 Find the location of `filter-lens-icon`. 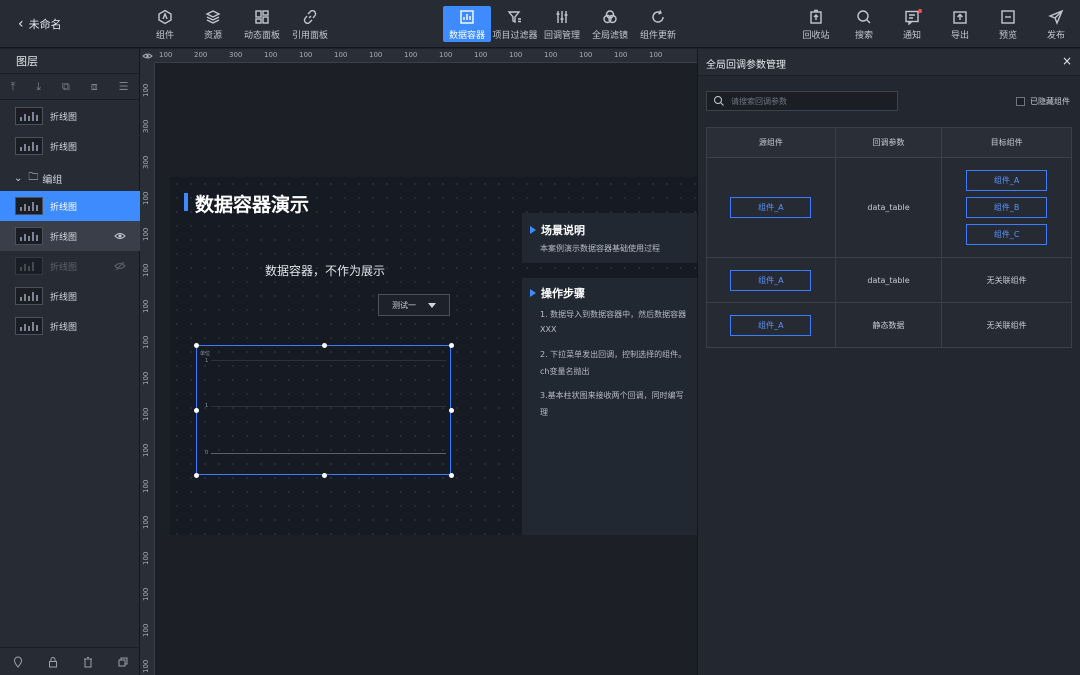

filter-lens-icon is located at coordinates (610, 17).